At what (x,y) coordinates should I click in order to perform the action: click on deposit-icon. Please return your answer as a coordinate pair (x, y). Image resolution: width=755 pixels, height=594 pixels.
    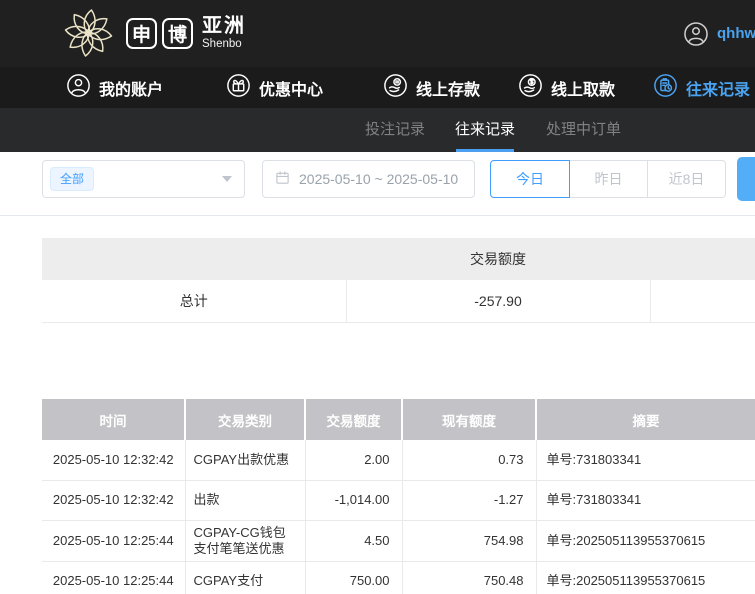
    Looking at the image, I should click on (395, 88).